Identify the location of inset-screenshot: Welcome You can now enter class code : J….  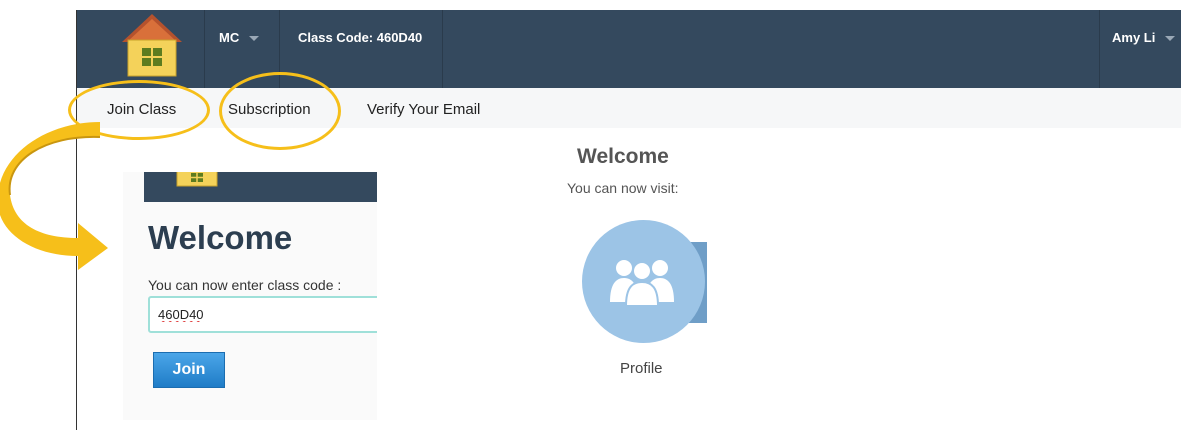
(250, 296).